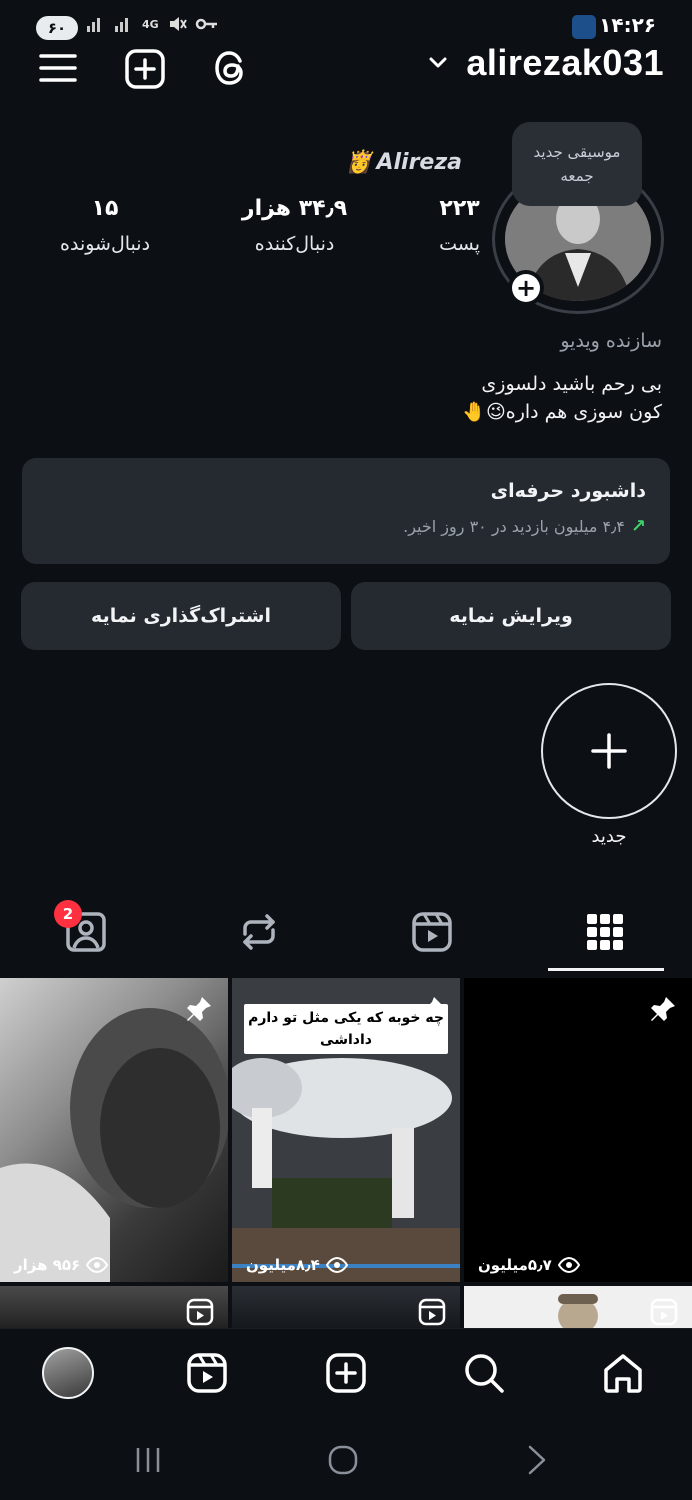 The image size is (692, 1500). I want to click on edit-profile-button: ویرایش نمایه, so click(511, 616).